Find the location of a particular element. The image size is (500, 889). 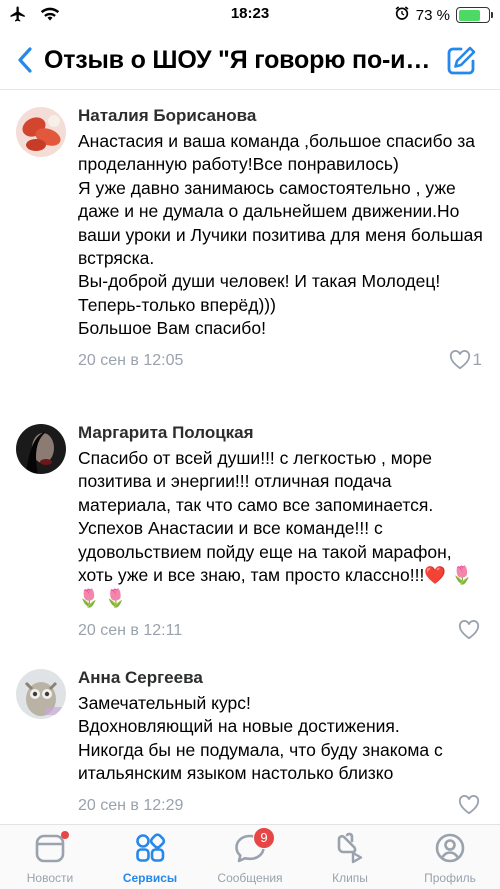

chevron-left-icon is located at coordinates (25, 60).